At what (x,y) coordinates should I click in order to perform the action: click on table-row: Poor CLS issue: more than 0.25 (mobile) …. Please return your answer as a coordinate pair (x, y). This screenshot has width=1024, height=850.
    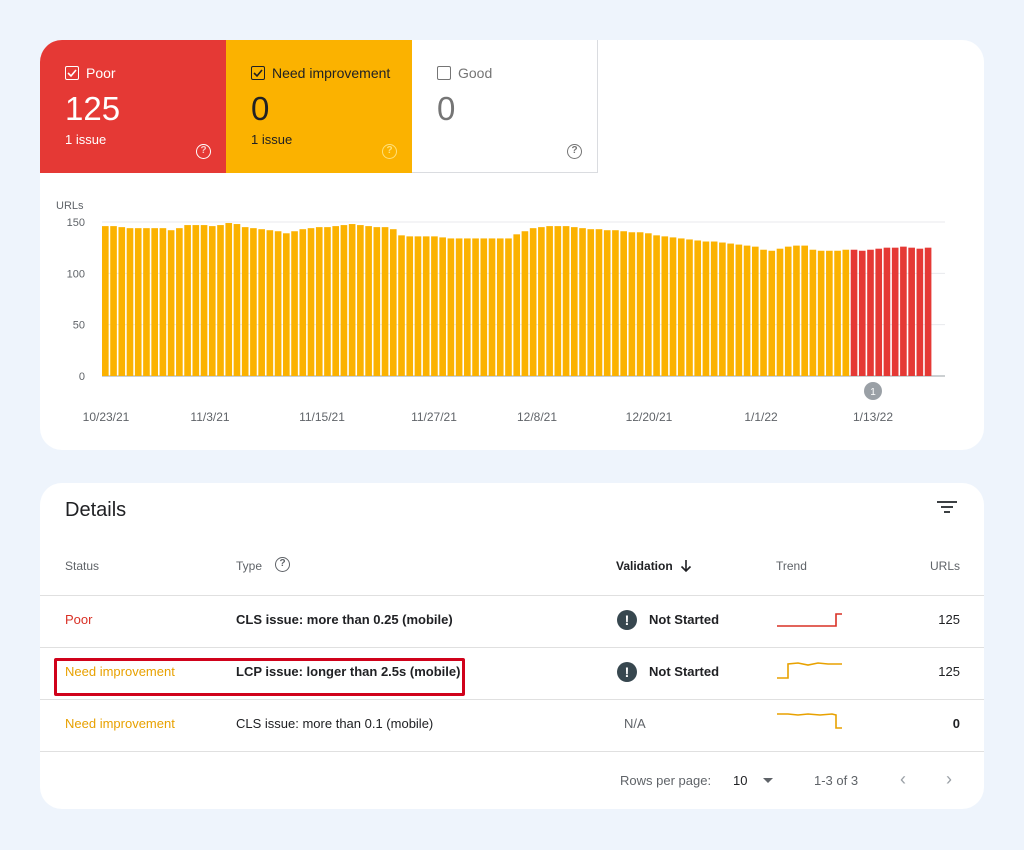
    Looking at the image, I should click on (512, 621).